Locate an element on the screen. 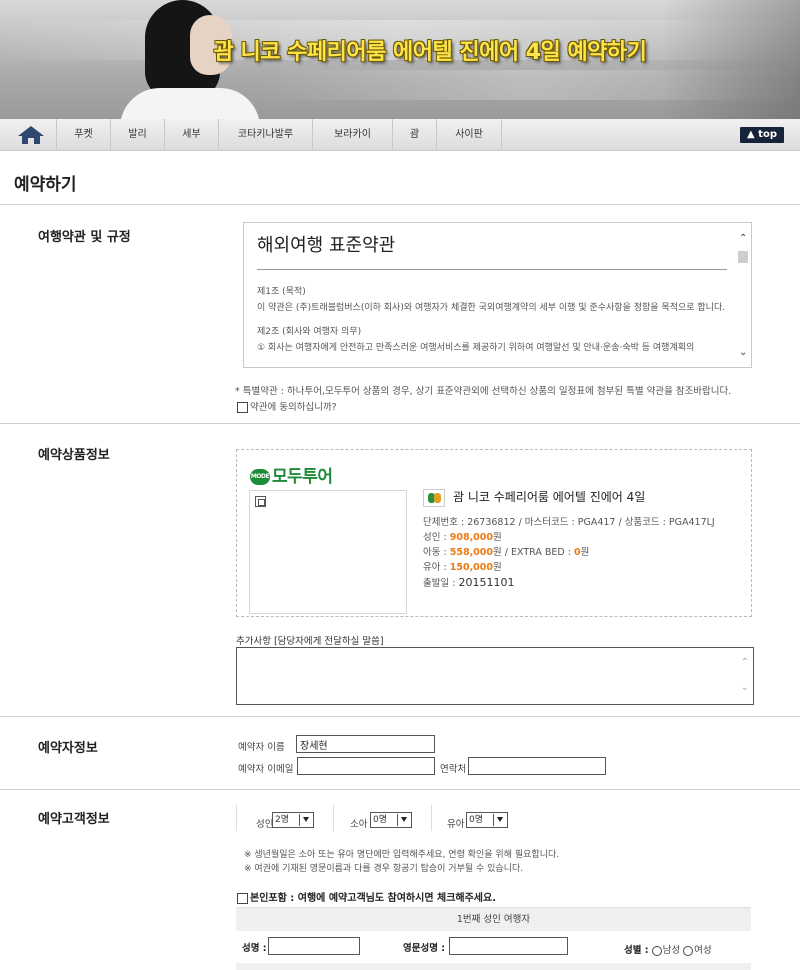 Image resolution: width=800 pixels, height=970 pixels. booker-phone-label: 연락처 is located at coordinates (453, 769).